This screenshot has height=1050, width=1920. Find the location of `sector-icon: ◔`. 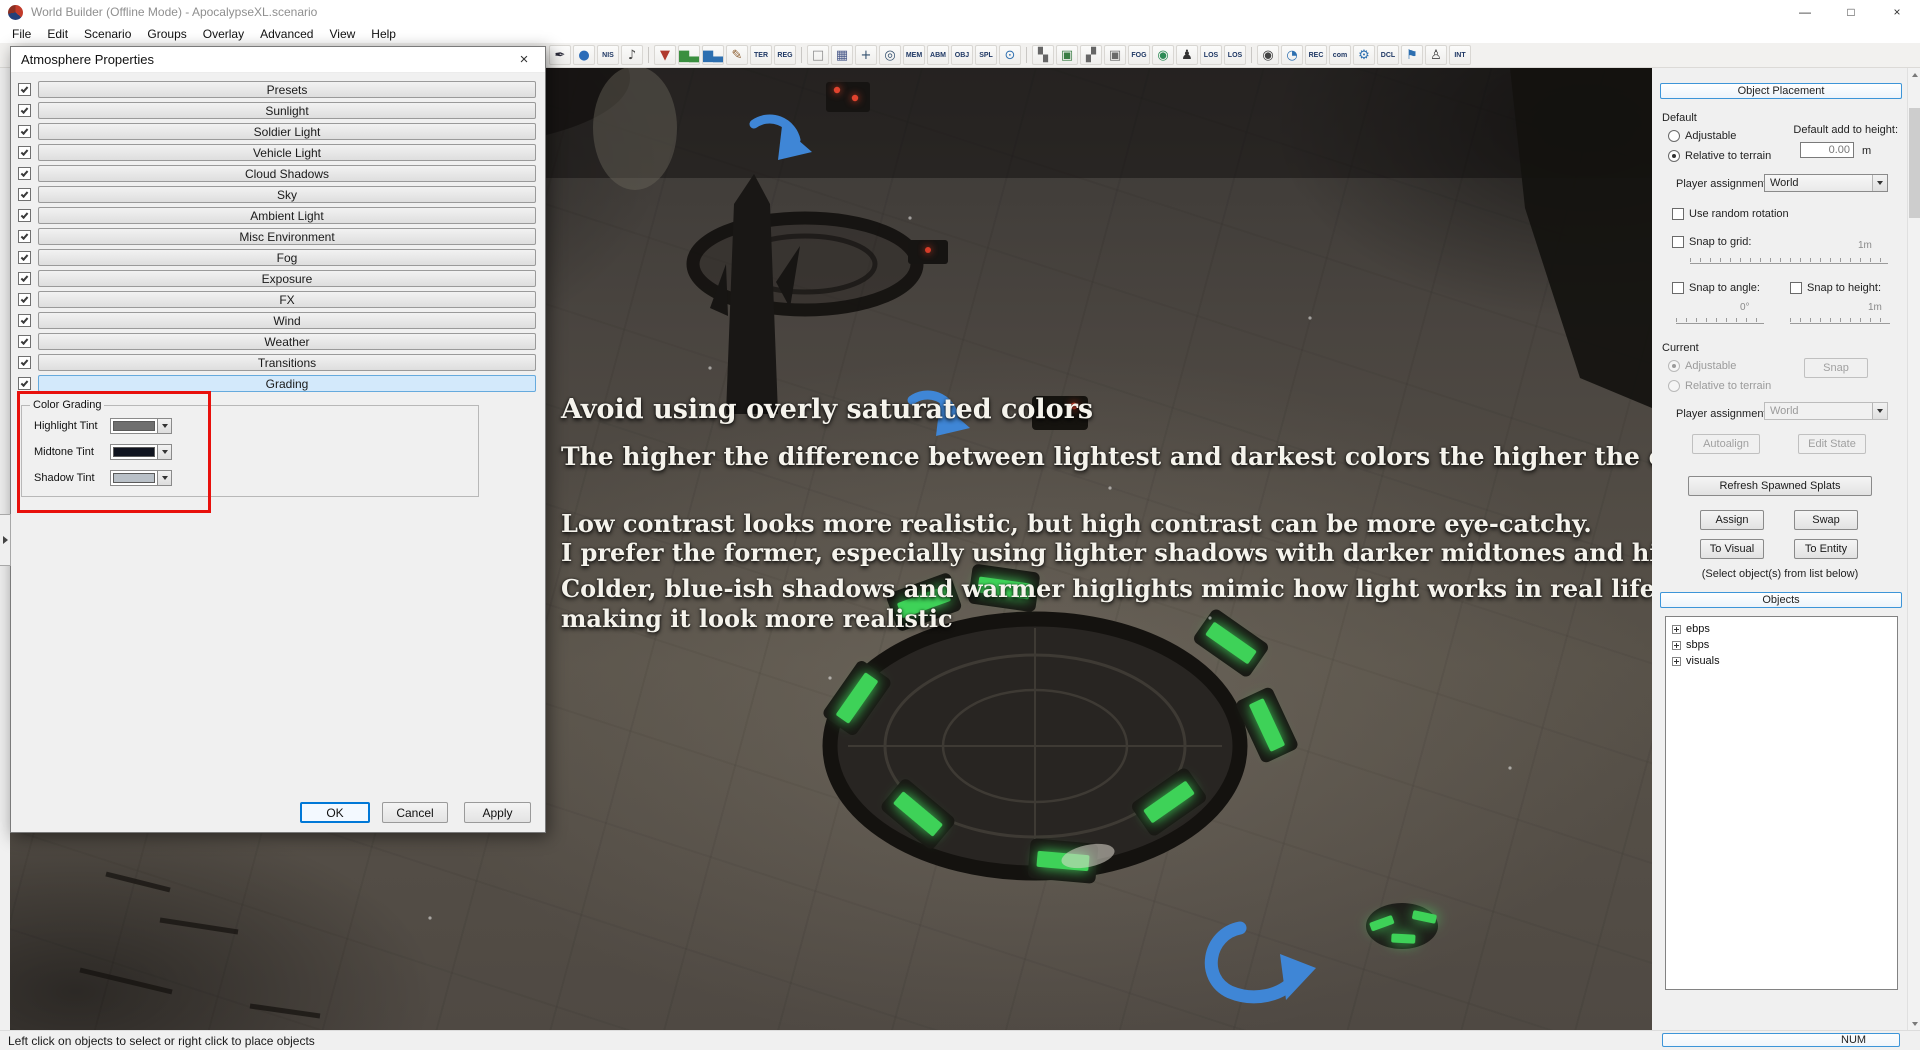

sector-icon: ◔ is located at coordinates (1292, 55).